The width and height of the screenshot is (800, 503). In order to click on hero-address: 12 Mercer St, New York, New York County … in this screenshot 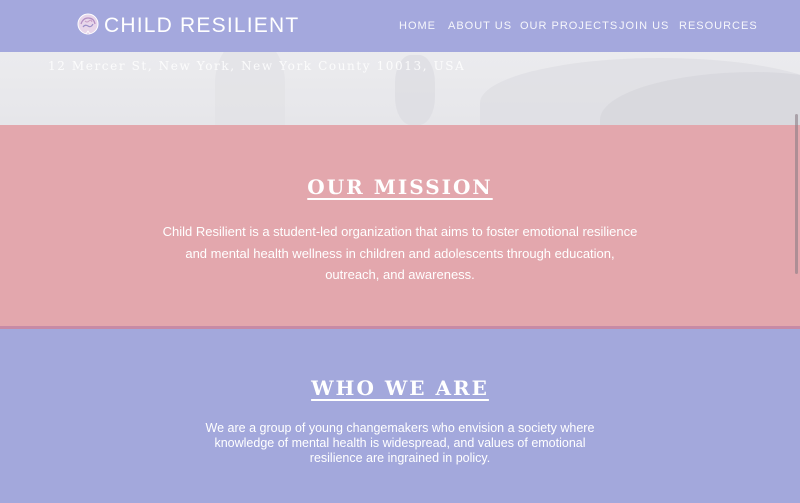, I will do `click(257, 66)`.